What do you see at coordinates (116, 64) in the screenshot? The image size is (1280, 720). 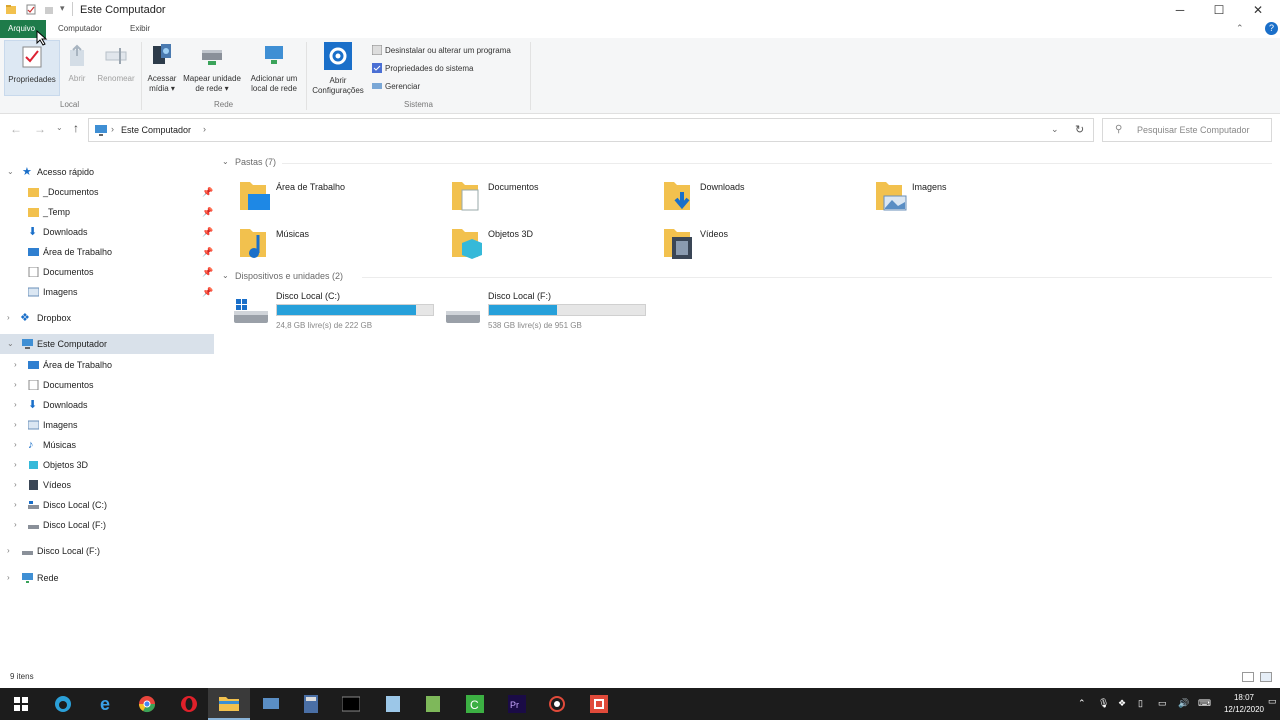 I see `rename-button: Renomear` at bounding box center [116, 64].